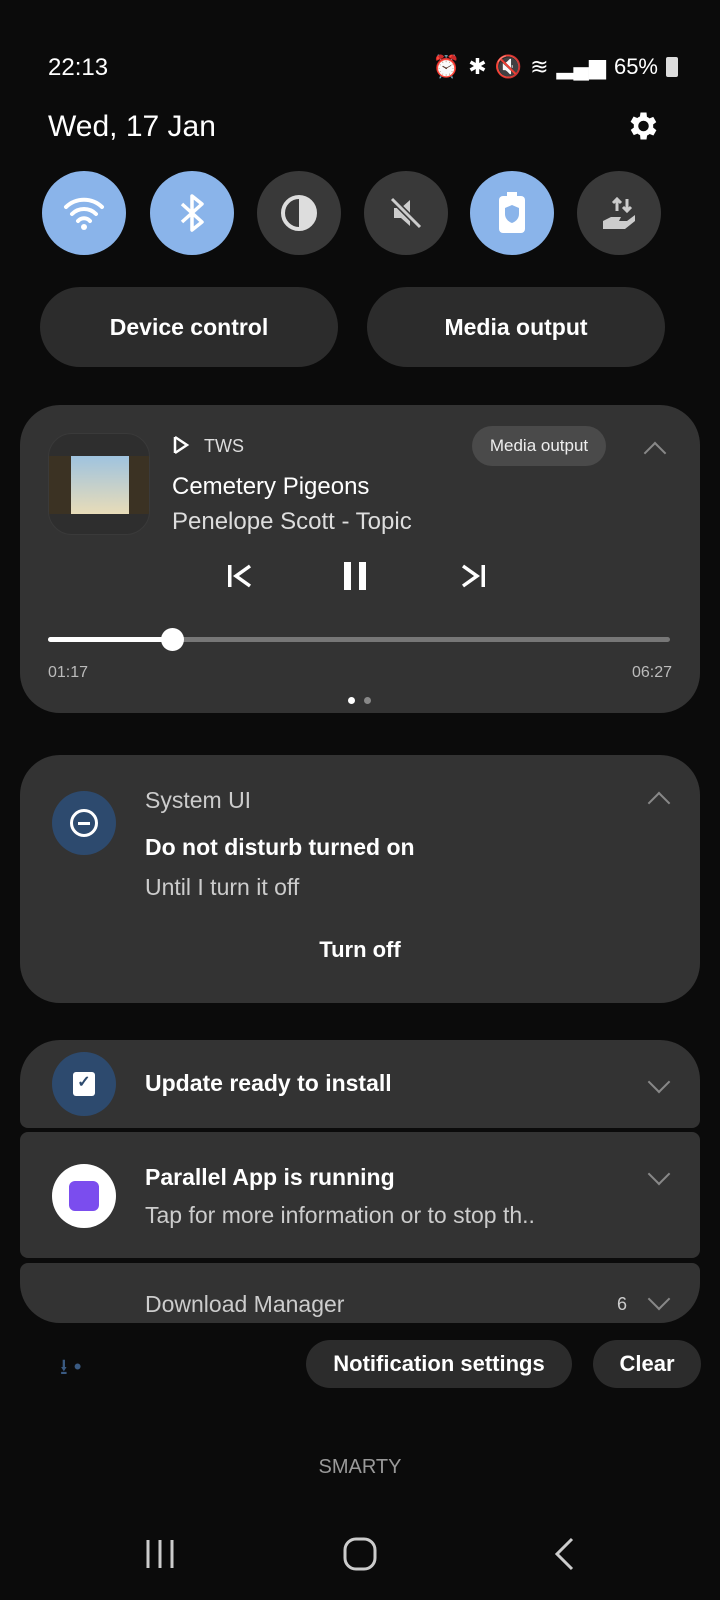  I want to click on sound-toggle, so click(406, 213).